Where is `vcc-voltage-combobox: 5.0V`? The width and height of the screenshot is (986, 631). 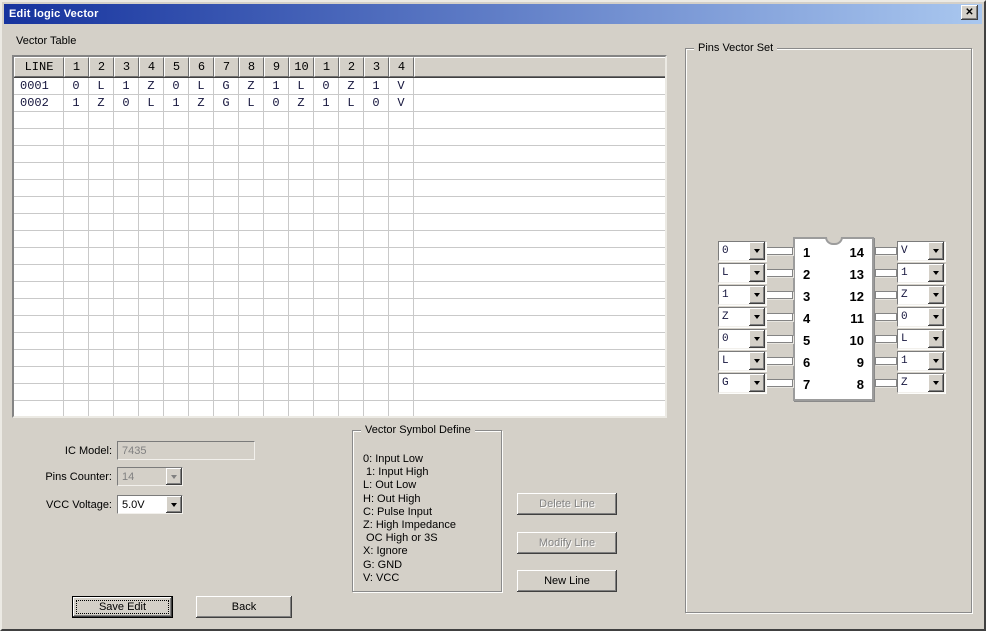
vcc-voltage-combobox: 5.0V is located at coordinates (150, 504).